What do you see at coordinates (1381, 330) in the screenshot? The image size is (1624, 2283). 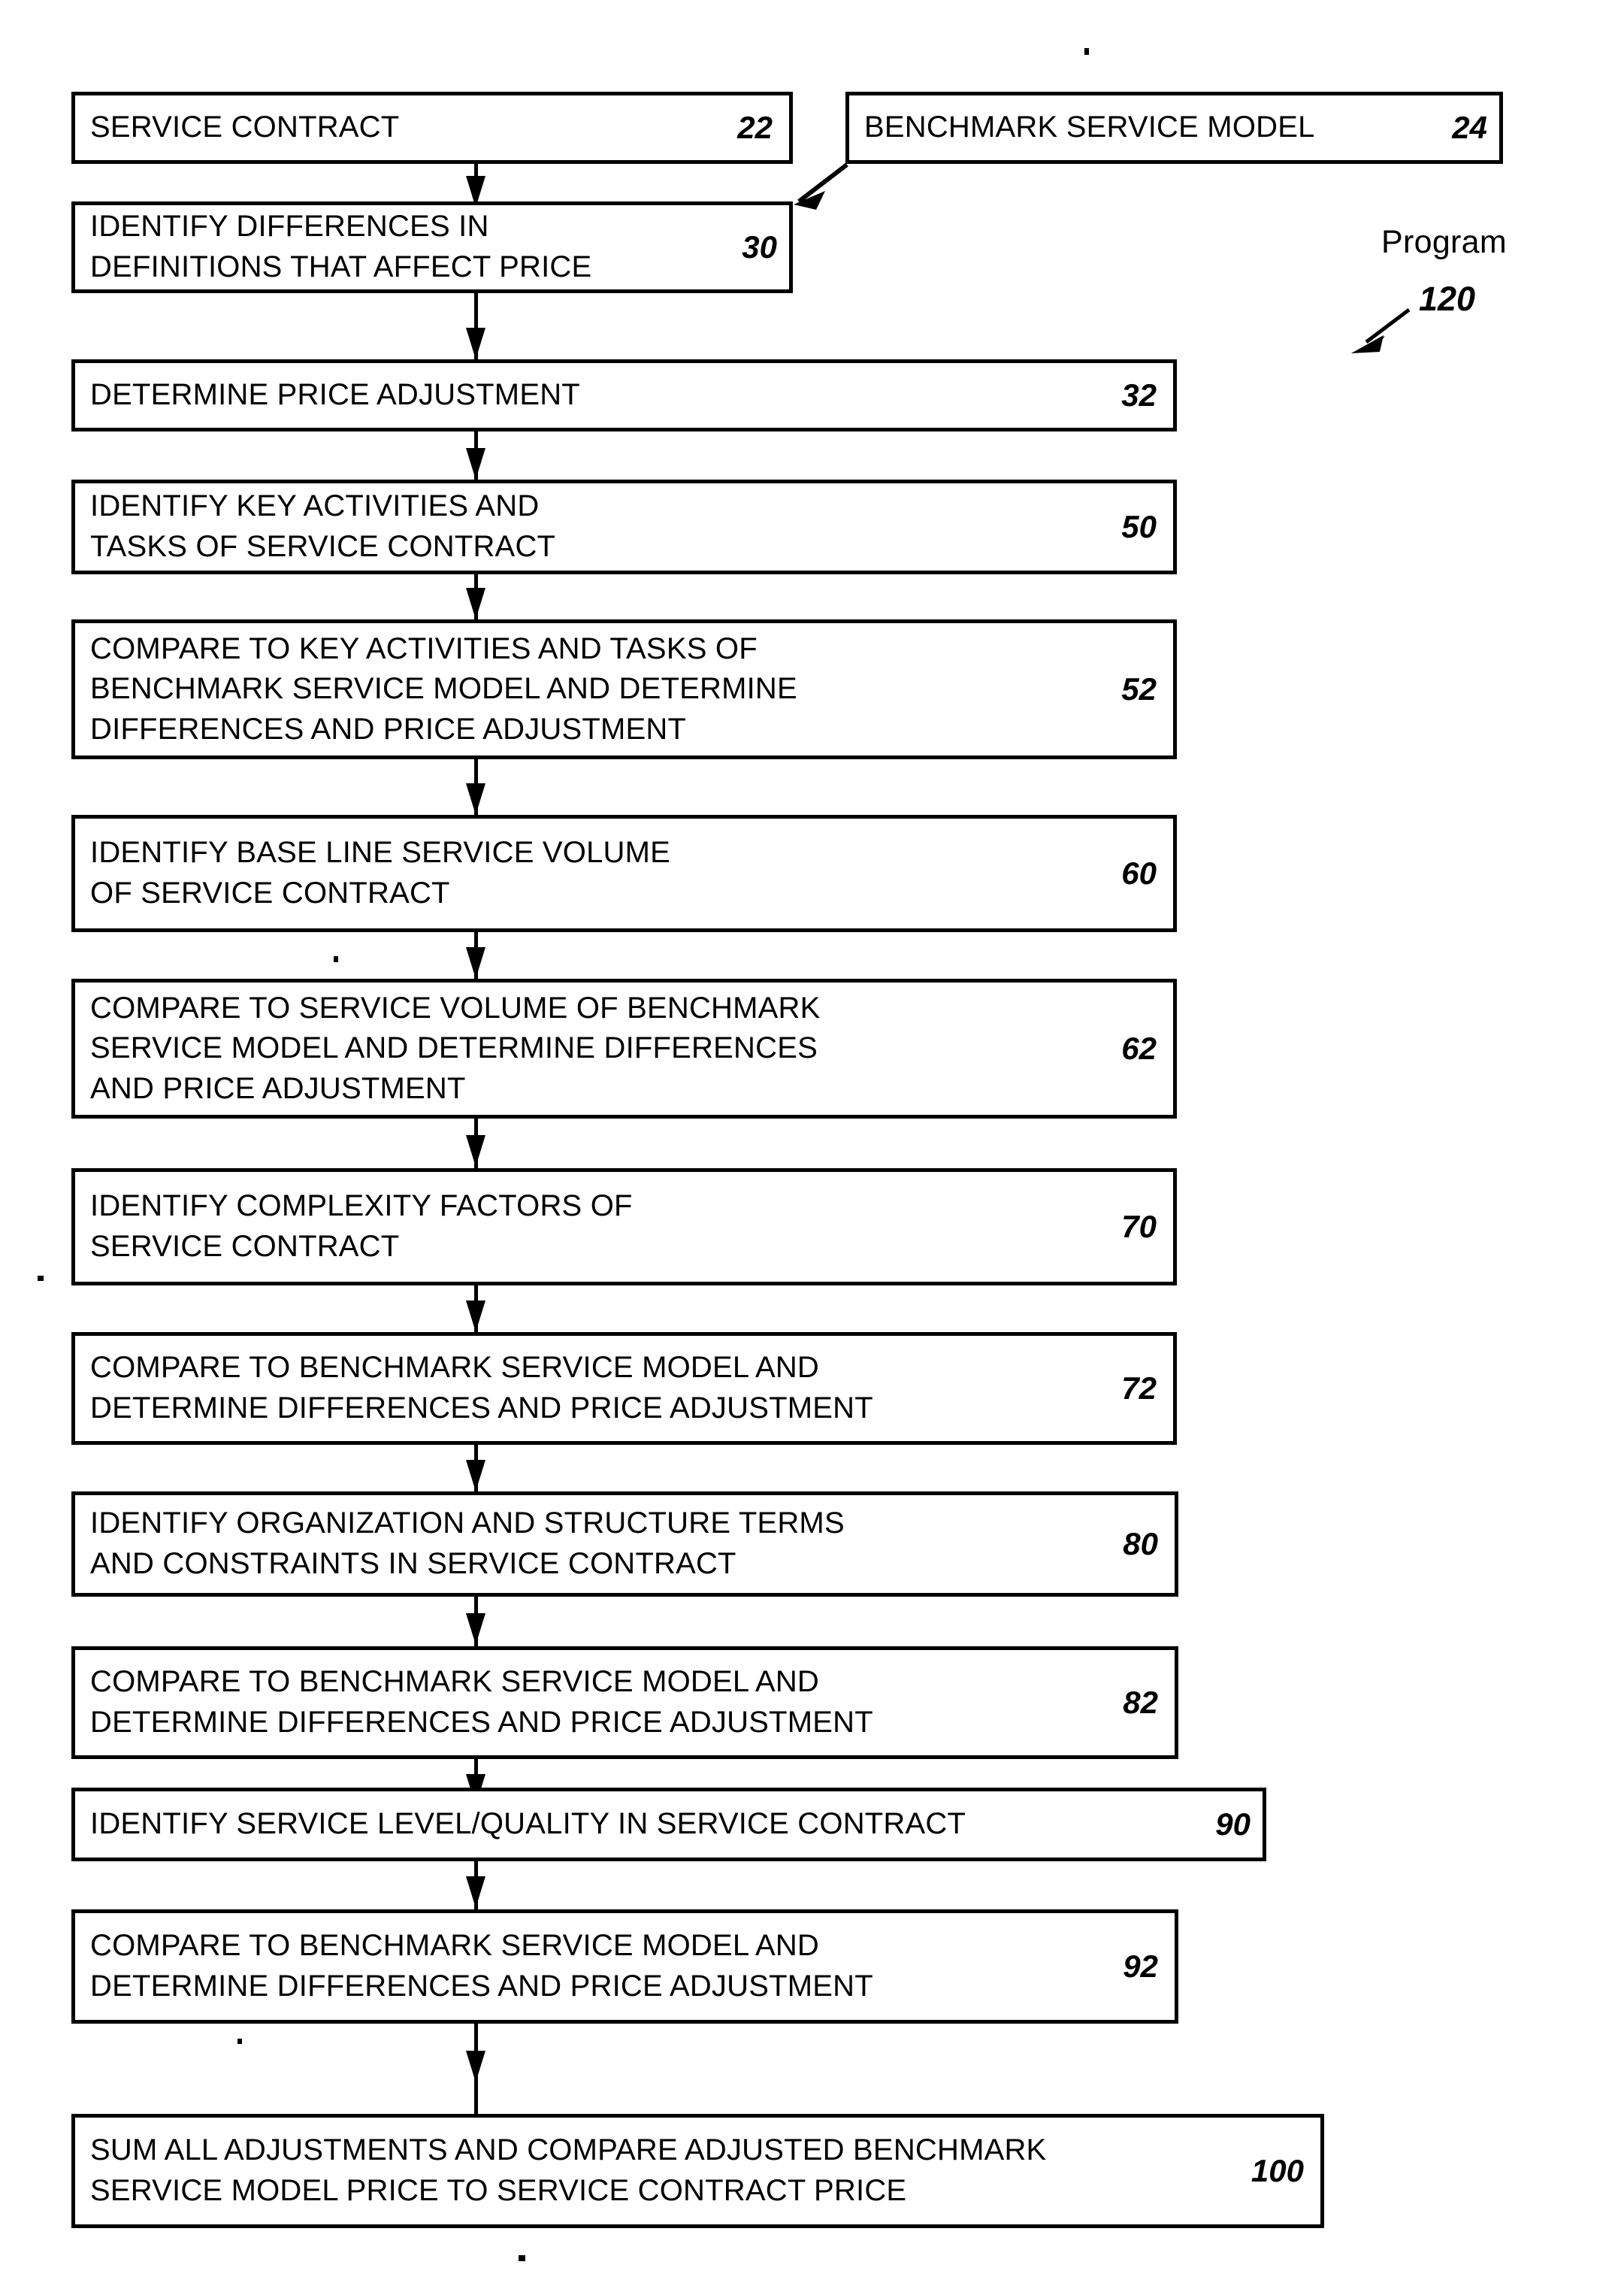 I see `program-callout-arrow` at bounding box center [1381, 330].